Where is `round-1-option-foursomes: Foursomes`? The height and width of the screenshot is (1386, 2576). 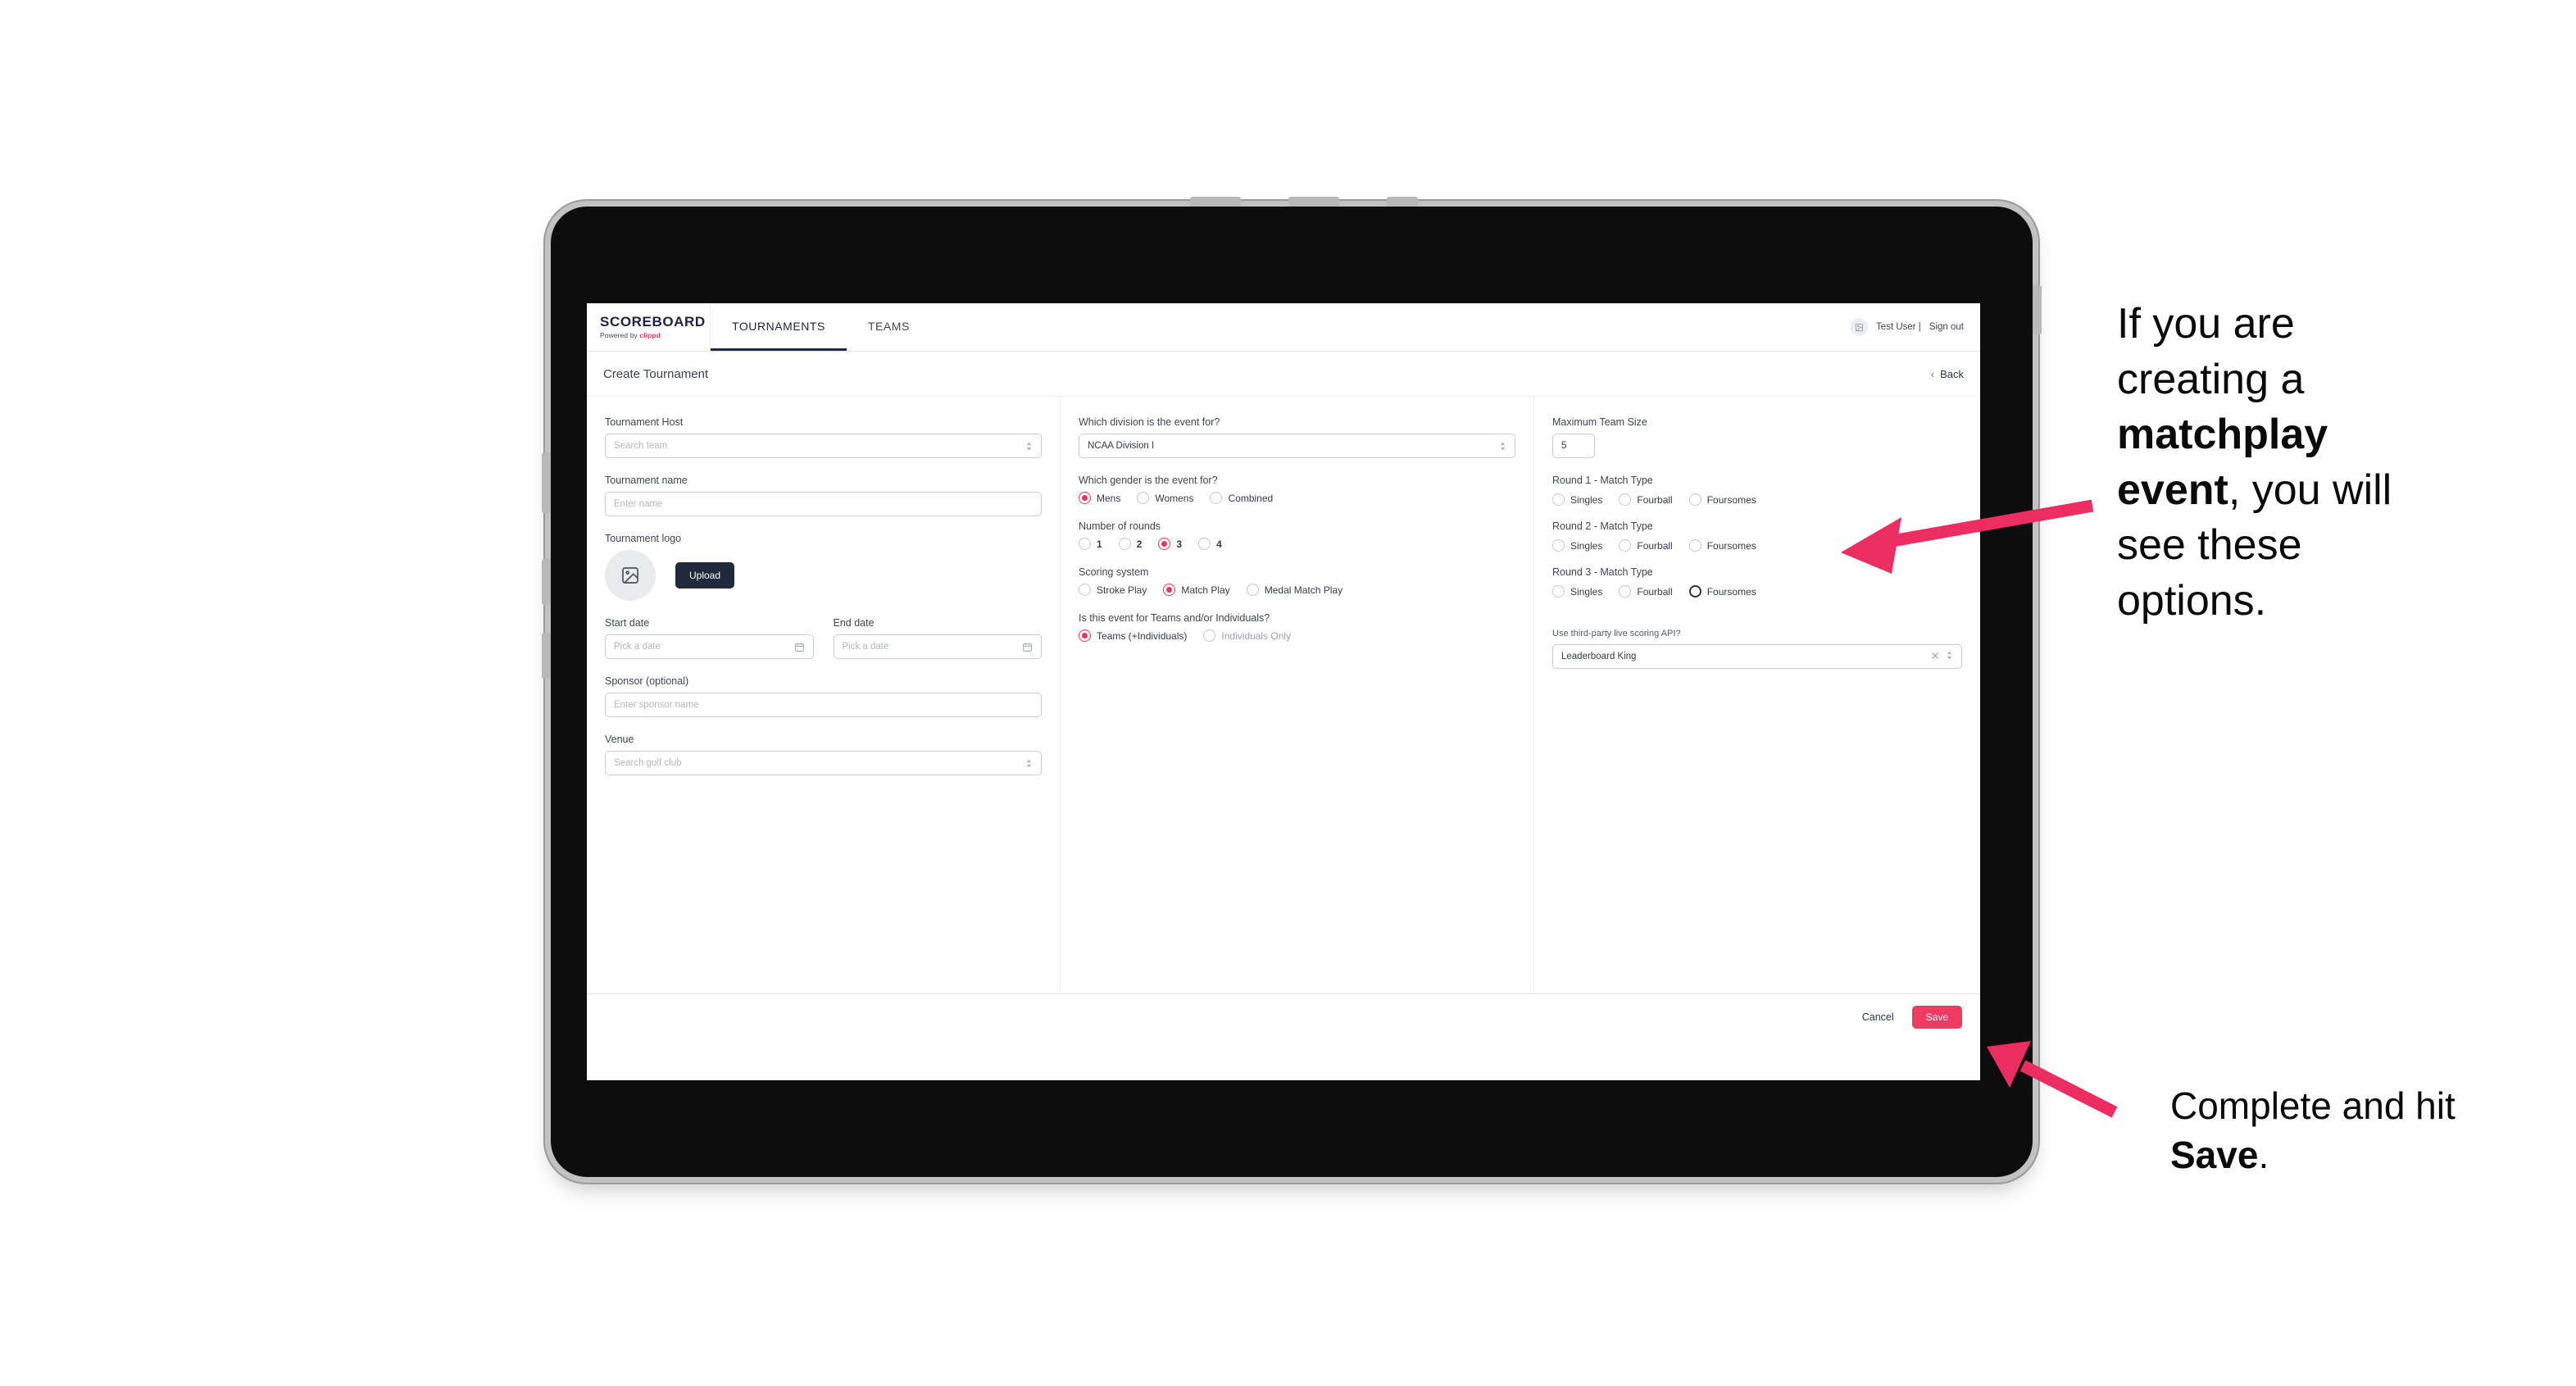 round-1-option-foursomes: Foursomes is located at coordinates (1722, 499).